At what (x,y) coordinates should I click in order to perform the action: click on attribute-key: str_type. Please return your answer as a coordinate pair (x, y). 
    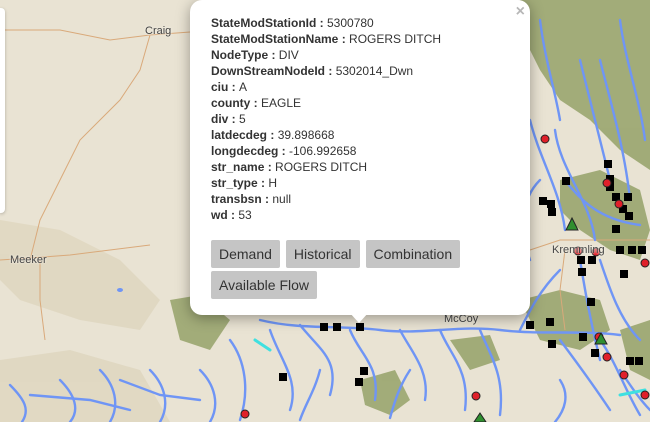
    Looking at the image, I should click on (234, 183).